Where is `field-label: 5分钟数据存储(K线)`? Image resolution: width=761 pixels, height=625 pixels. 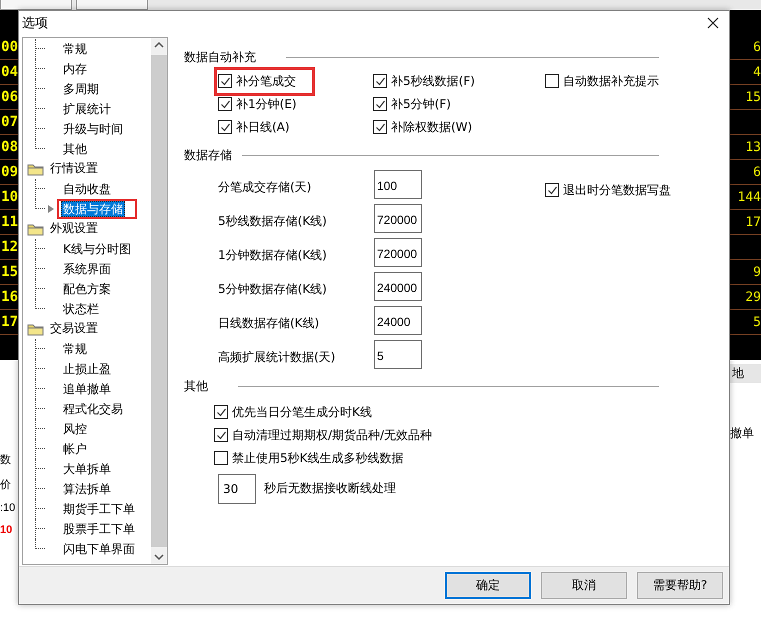 field-label: 5分钟数据存储(K线) is located at coordinates (273, 289).